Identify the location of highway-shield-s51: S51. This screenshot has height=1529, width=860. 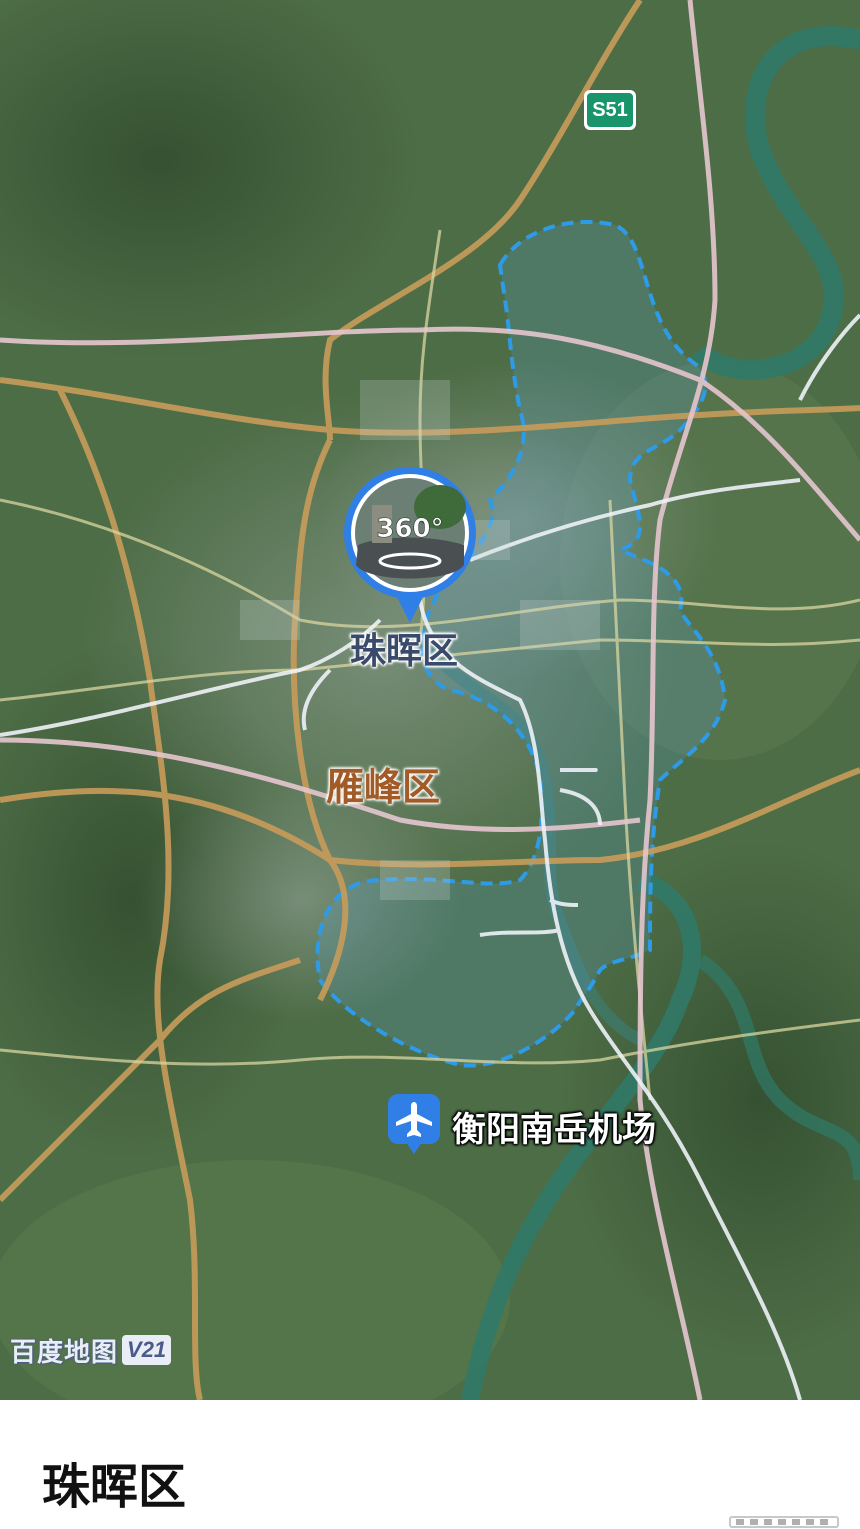
(610, 110).